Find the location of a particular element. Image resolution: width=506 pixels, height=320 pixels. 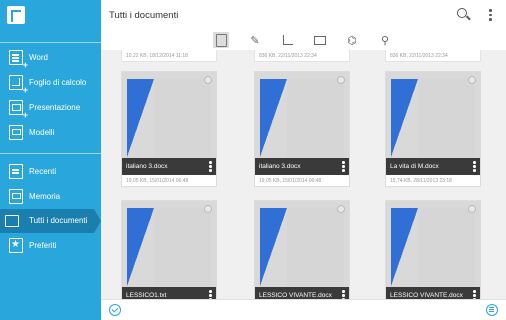

sidebar-item-favorites: Preferiti is located at coordinates (50, 246).